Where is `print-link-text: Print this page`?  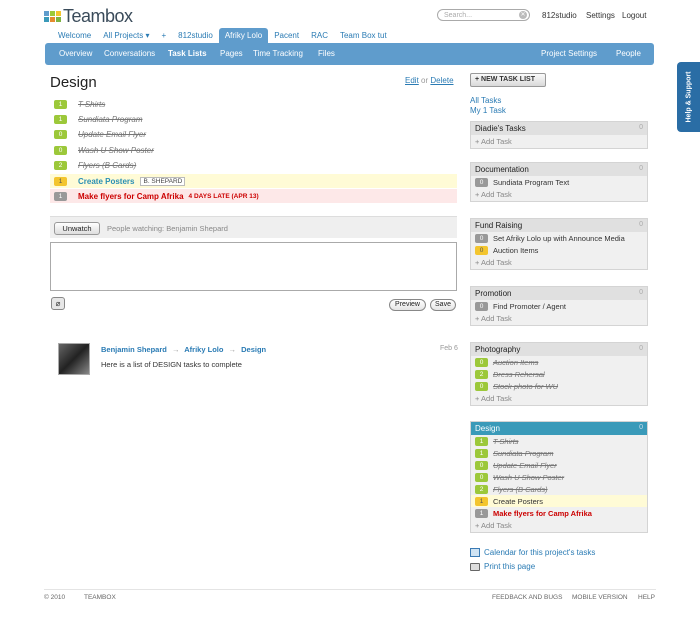 print-link-text: Print this page is located at coordinates (509, 566).